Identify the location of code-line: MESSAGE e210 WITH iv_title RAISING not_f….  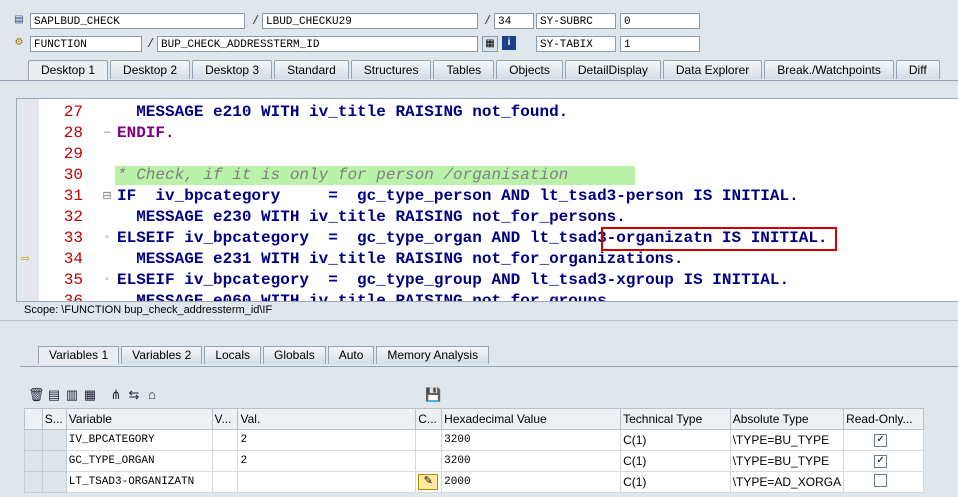
(343, 112).